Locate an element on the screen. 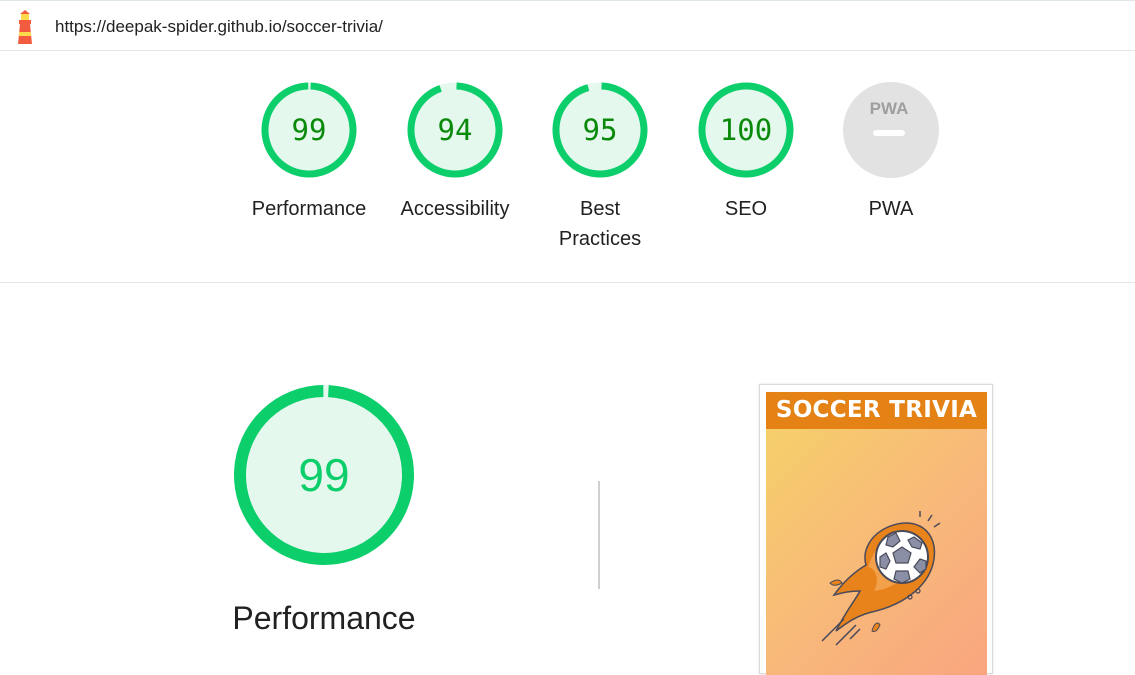  big-gauge-score: 99 is located at coordinates (323, 475).